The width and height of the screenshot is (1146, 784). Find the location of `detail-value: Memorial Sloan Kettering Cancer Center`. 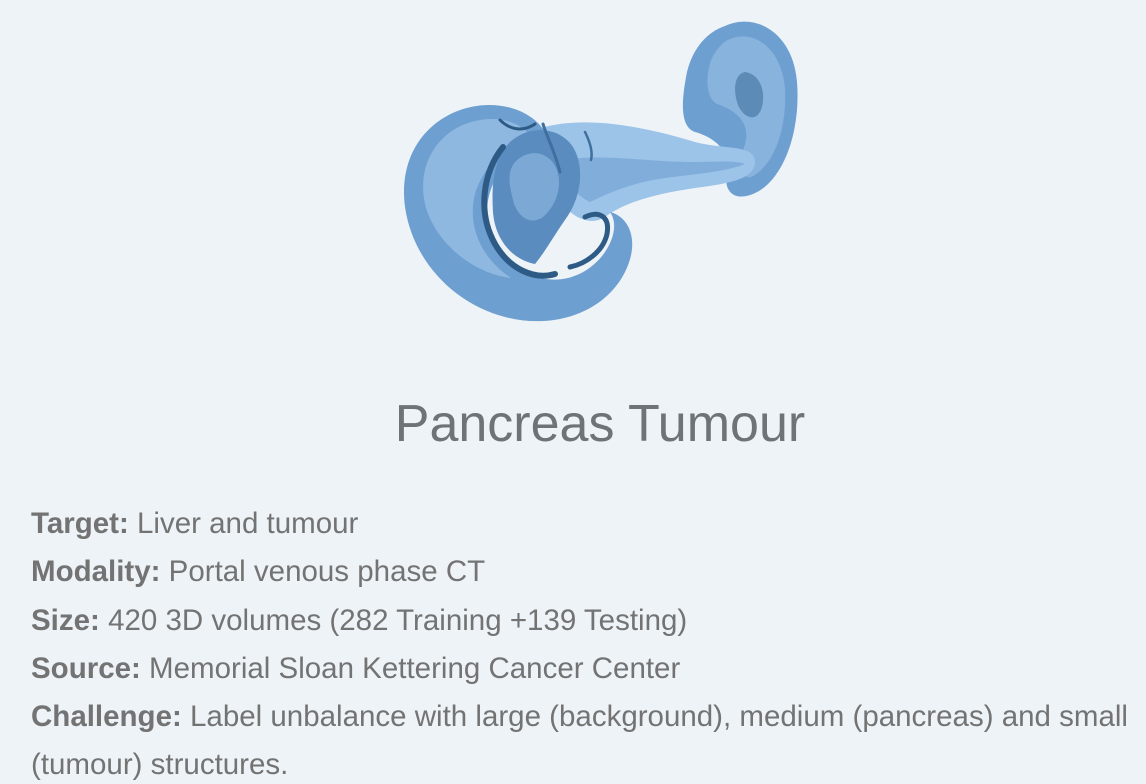

detail-value: Memorial Sloan Kettering Cancer Center is located at coordinates (415, 668).